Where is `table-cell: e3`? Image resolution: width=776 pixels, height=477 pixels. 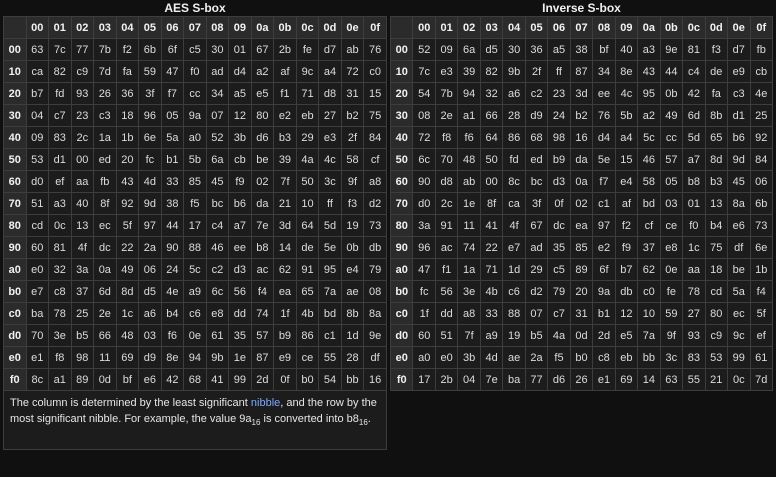 table-cell: e3 is located at coordinates (446, 71).